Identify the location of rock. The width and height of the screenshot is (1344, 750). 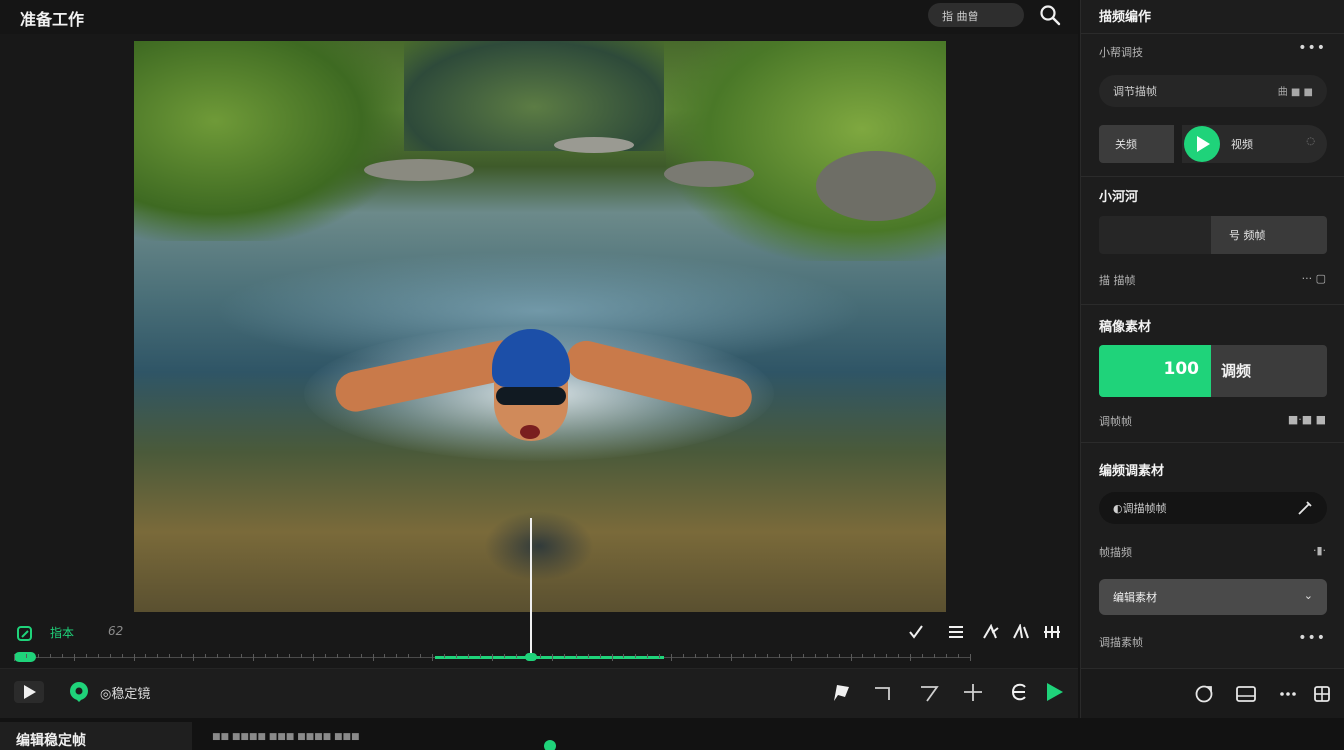
(594, 145).